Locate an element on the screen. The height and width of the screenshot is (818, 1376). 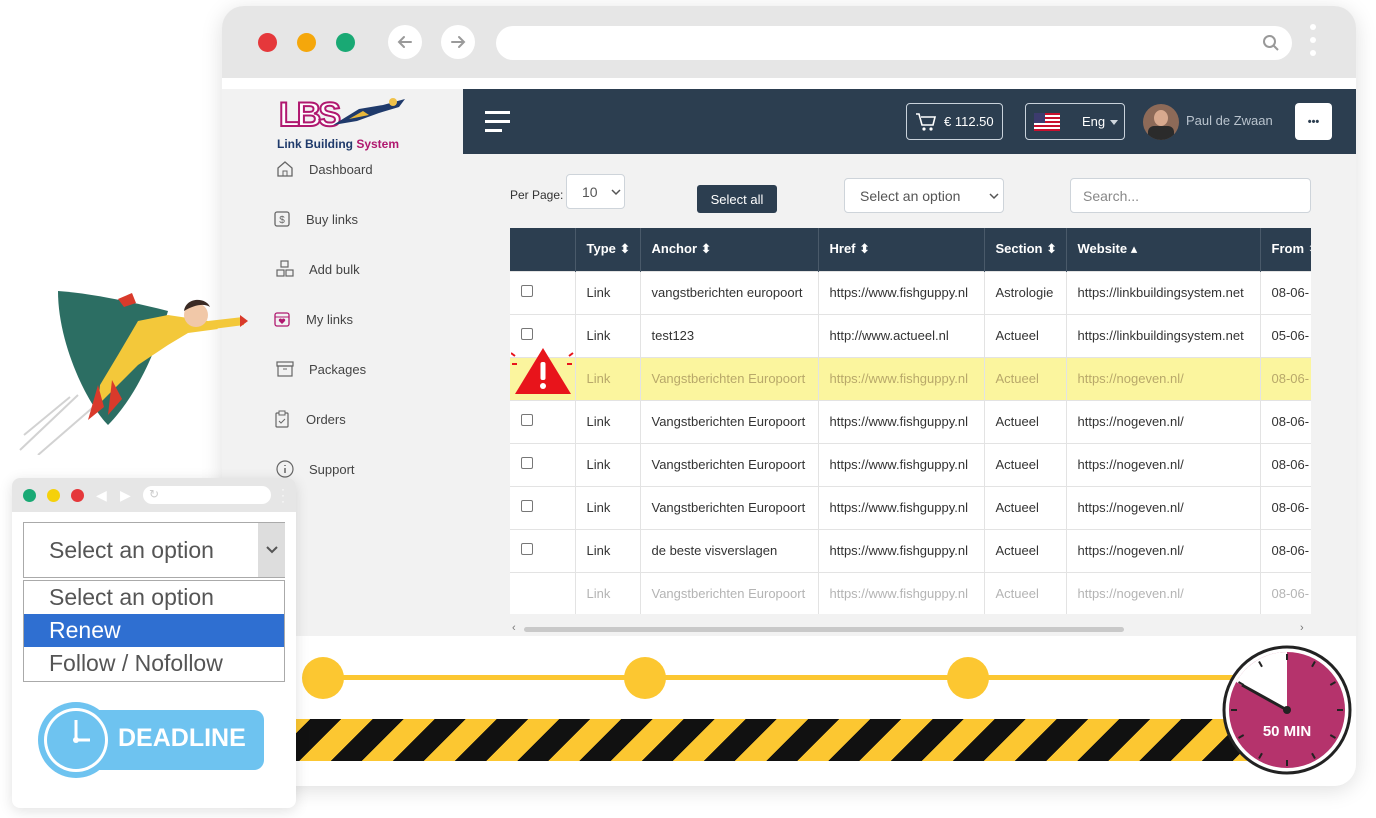
sort-icon: ⬍ is located at coordinates (1309, 248).